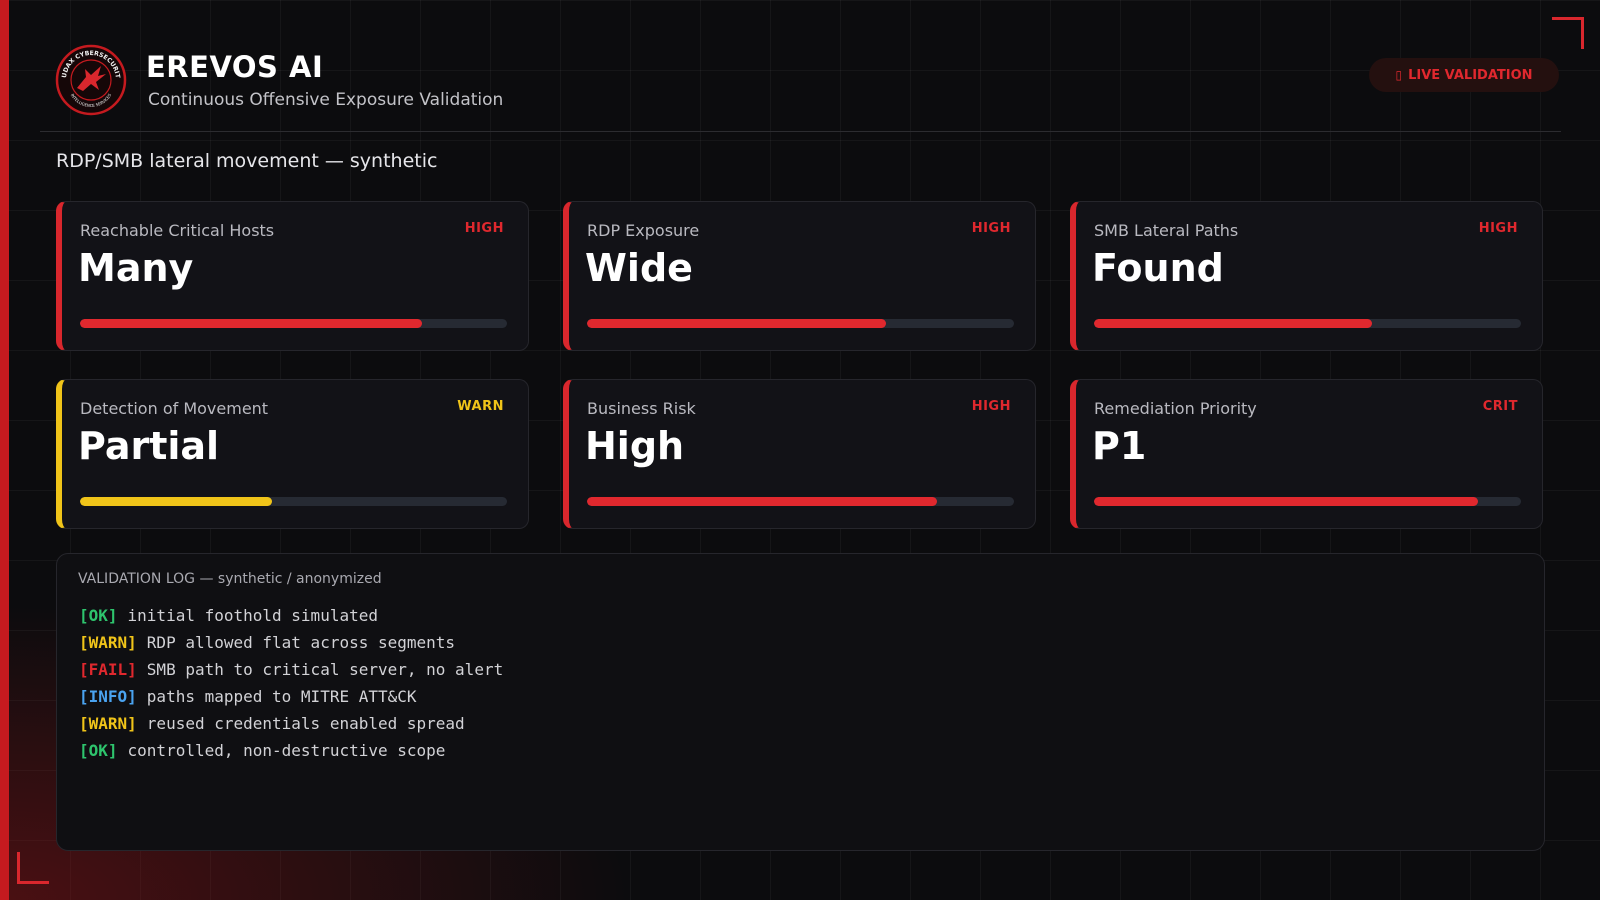 The height and width of the screenshot is (900, 1600). I want to click on metric-card-reachable-critical-hosts: Reachable Critical Hosts HIGH Many, so click(292, 276).